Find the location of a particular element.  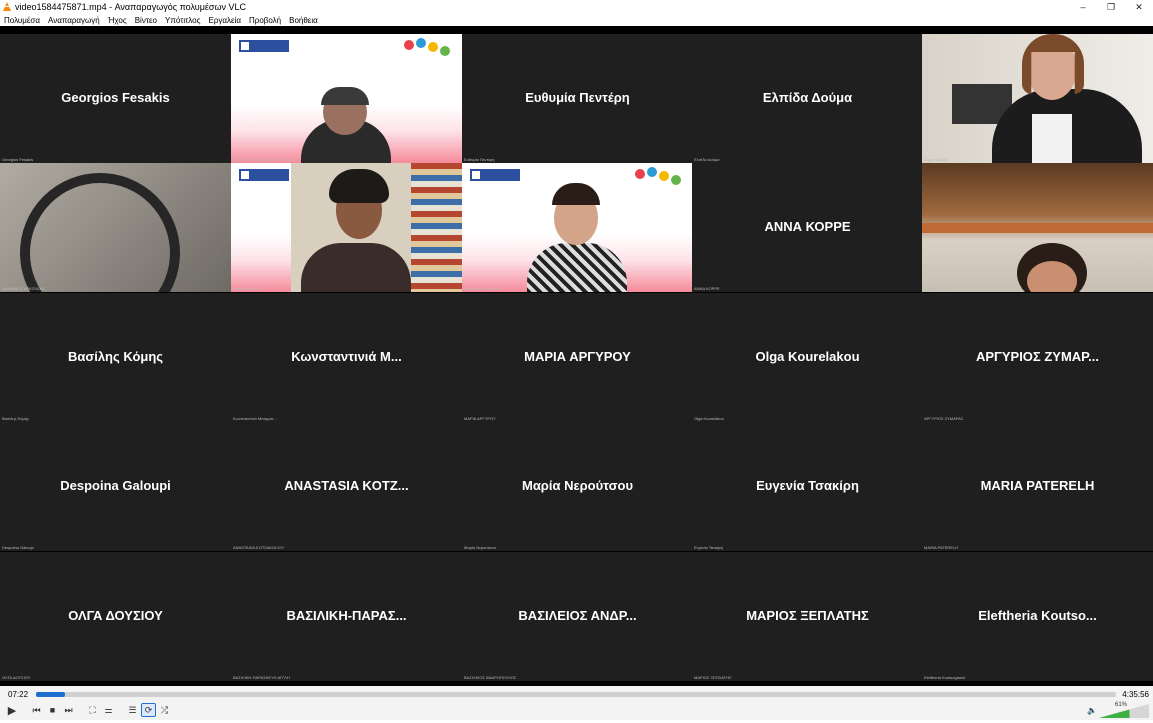

participant-tile-video: ΓΠΣ στην Προσχολική Εκπαίδευση is located at coordinates (346, 98).